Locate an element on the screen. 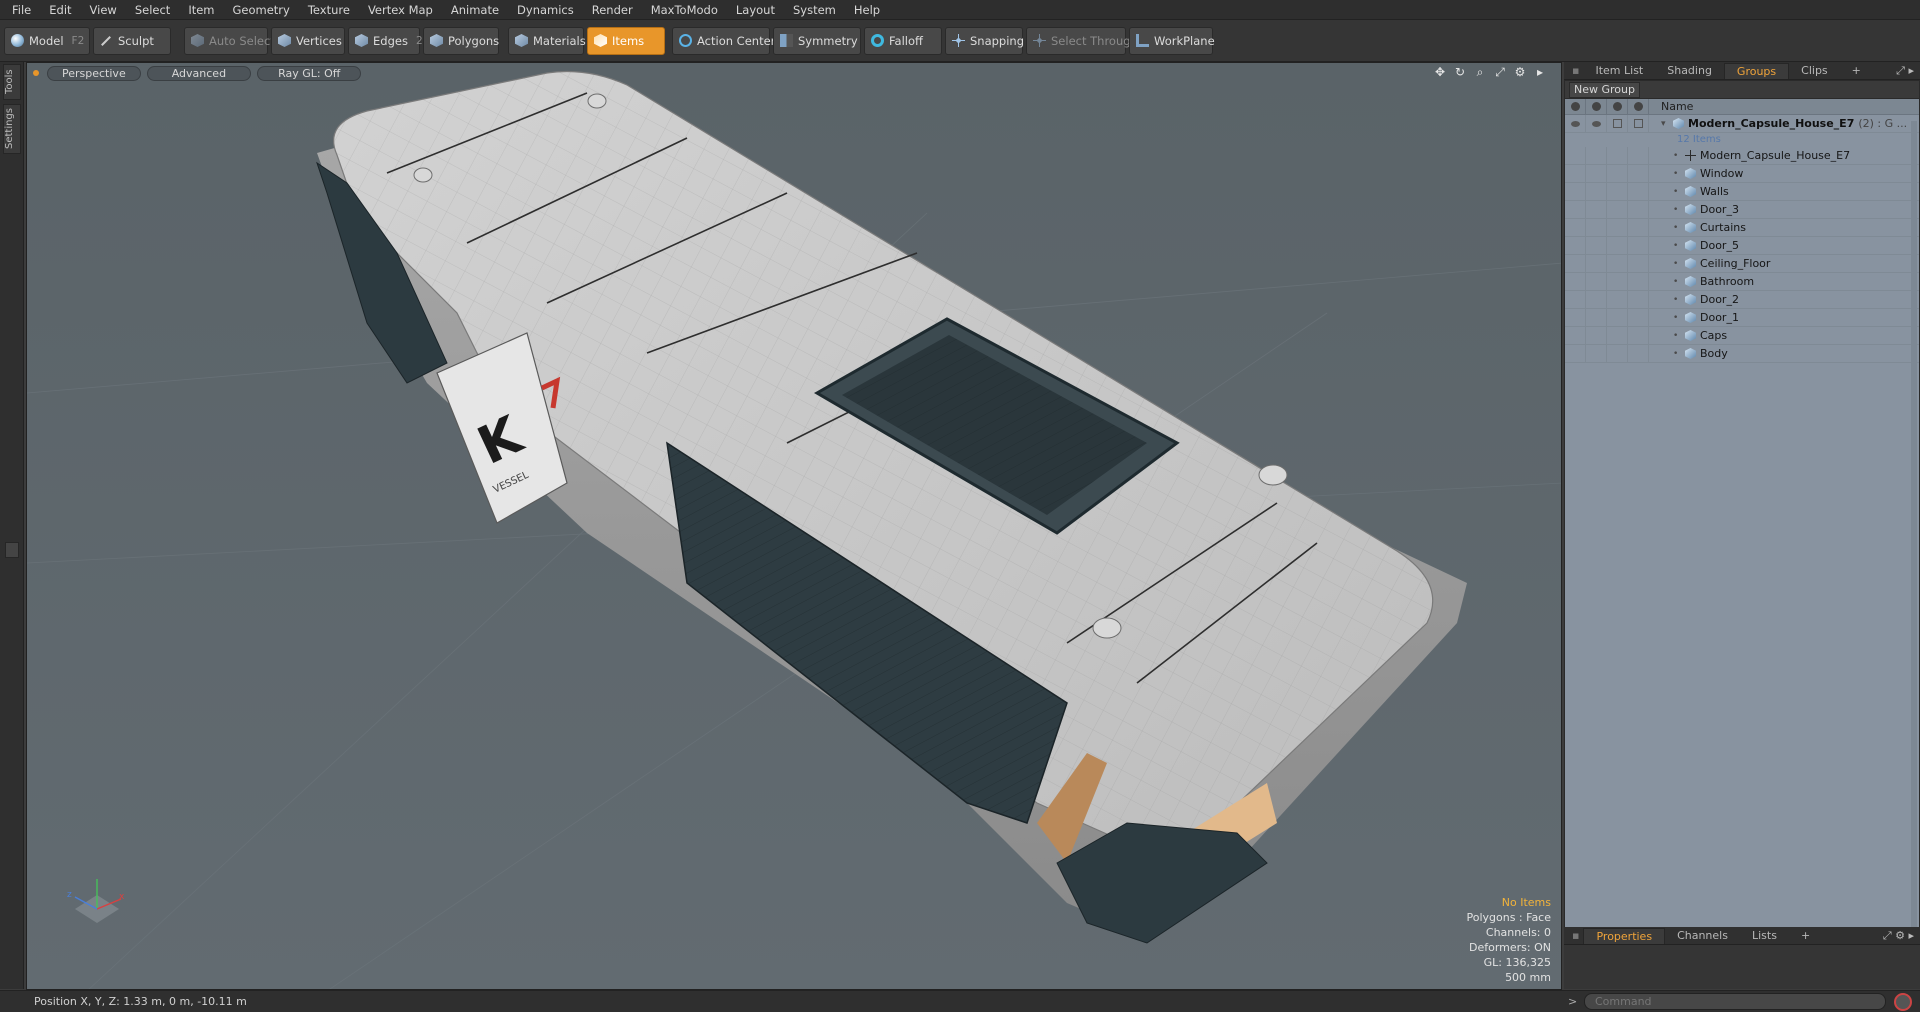 The width and height of the screenshot is (1920, 1012). tab-lists: Lists is located at coordinates (1764, 936).